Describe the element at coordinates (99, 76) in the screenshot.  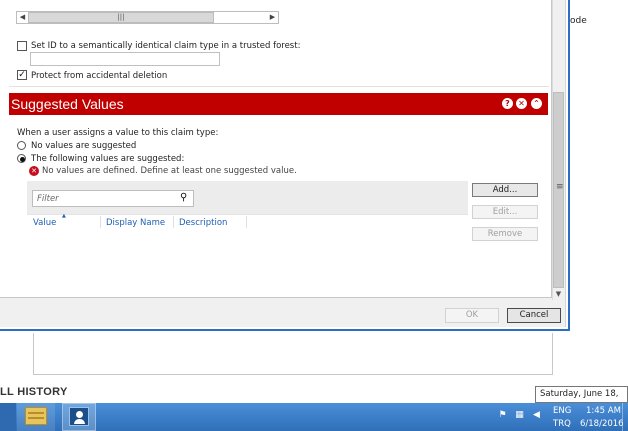
I see `protect-label: Protect from accidental deletion` at that location.